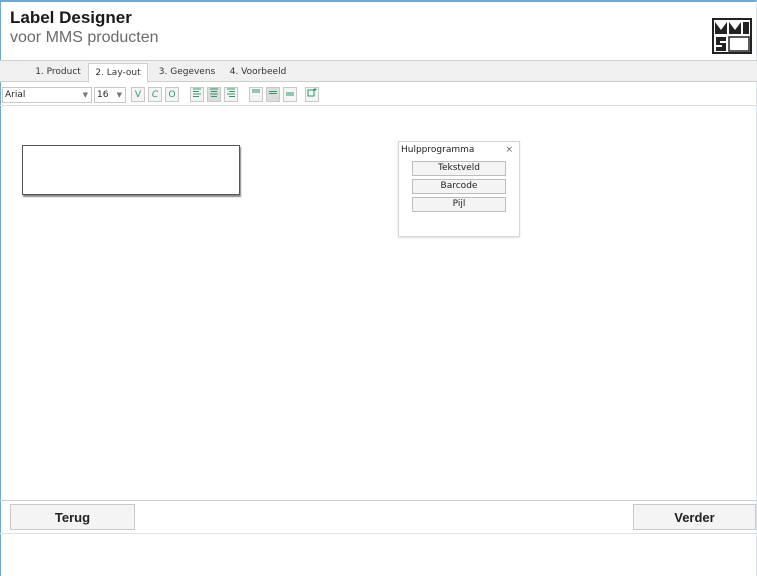 This screenshot has height=576, width=757. I want to click on tool-panel-header: Hulpprogramma ×, so click(459, 150).